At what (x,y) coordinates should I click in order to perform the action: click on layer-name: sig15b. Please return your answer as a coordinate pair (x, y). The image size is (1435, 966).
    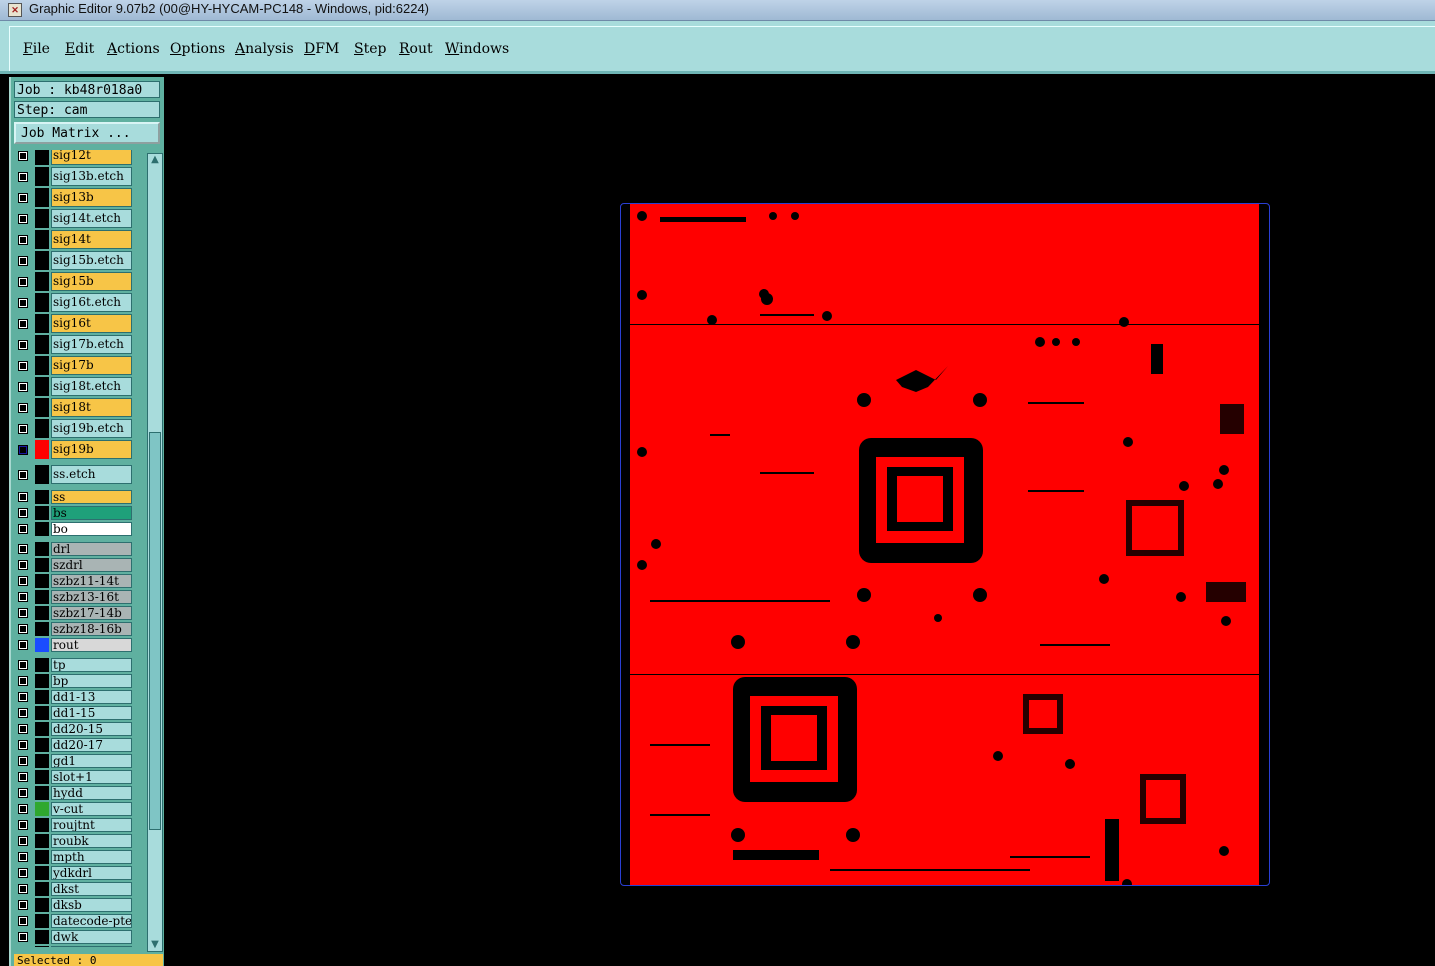
    Looking at the image, I should click on (91, 281).